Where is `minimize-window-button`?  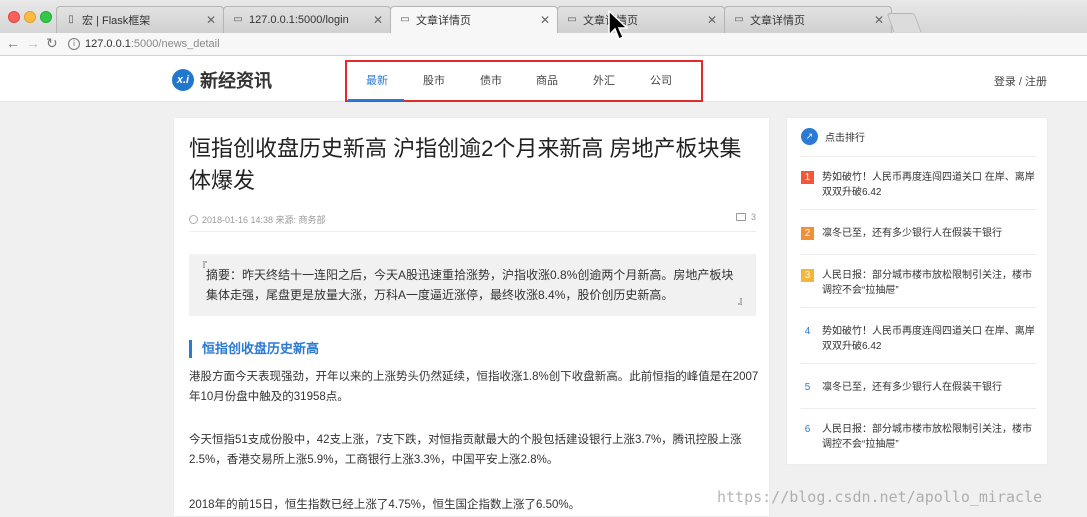
minimize-window-button is located at coordinates (30, 17).